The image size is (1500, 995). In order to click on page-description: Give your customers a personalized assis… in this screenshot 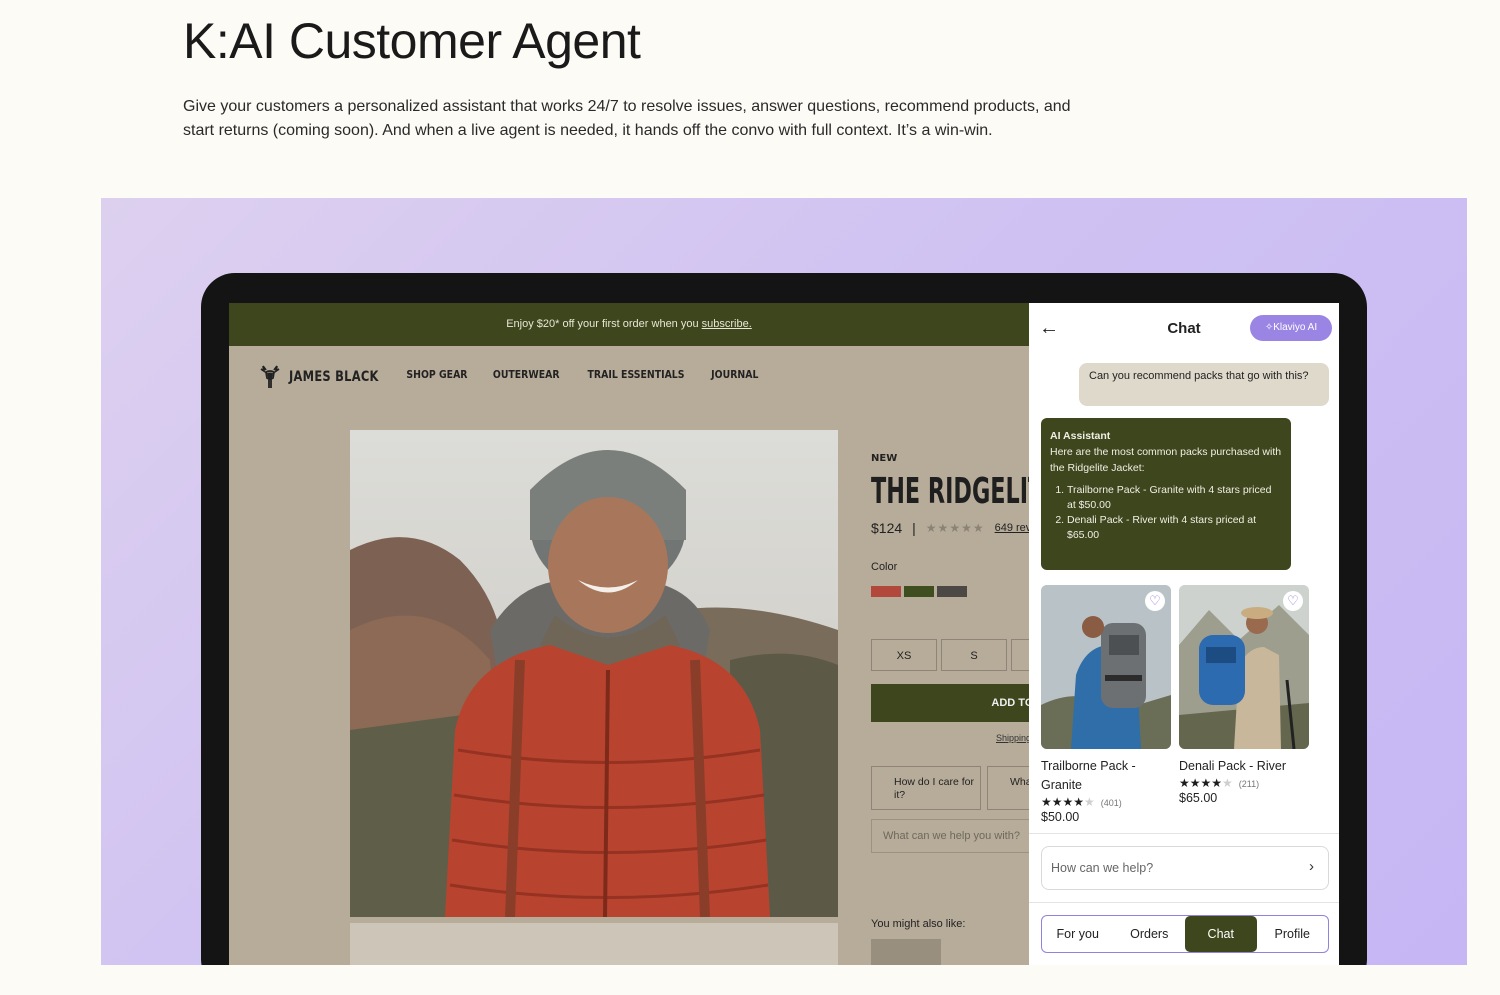, I will do `click(627, 118)`.